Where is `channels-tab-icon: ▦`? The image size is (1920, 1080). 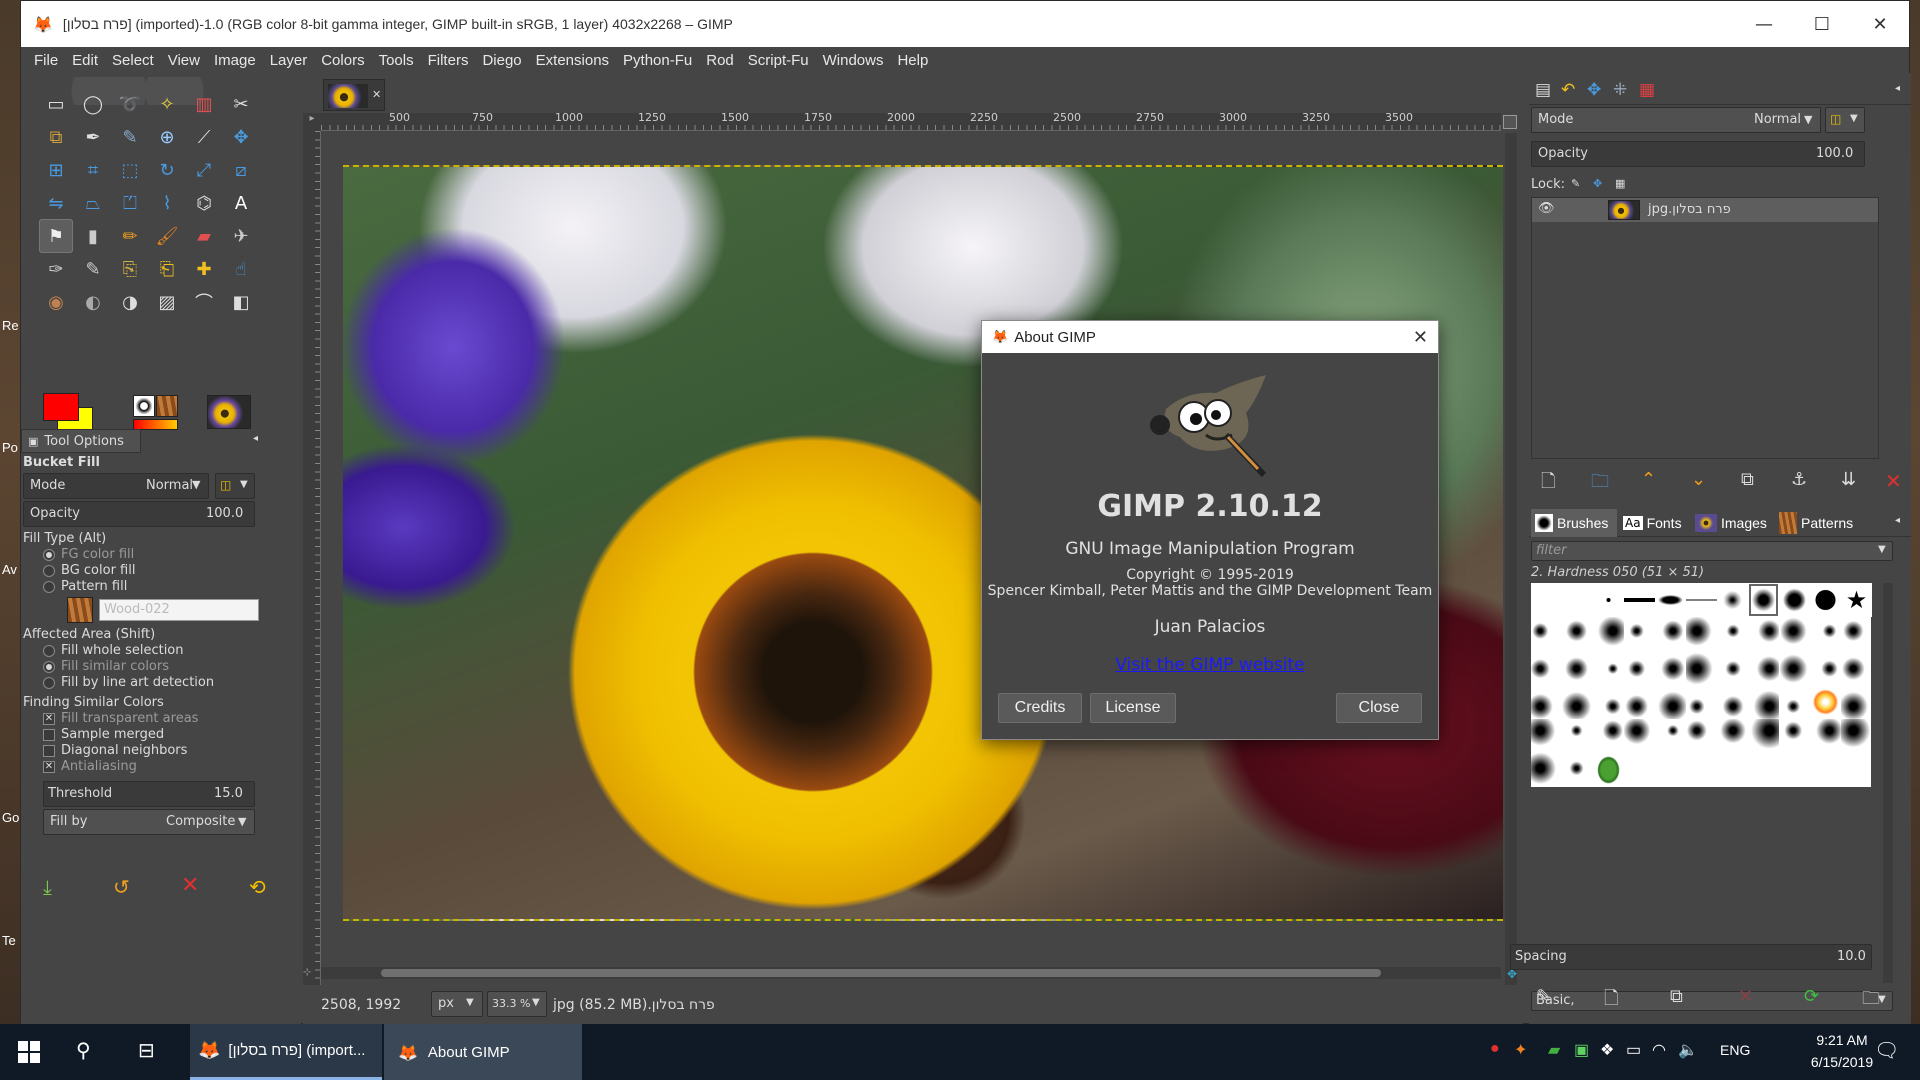
channels-tab-icon: ▦ is located at coordinates (1647, 90).